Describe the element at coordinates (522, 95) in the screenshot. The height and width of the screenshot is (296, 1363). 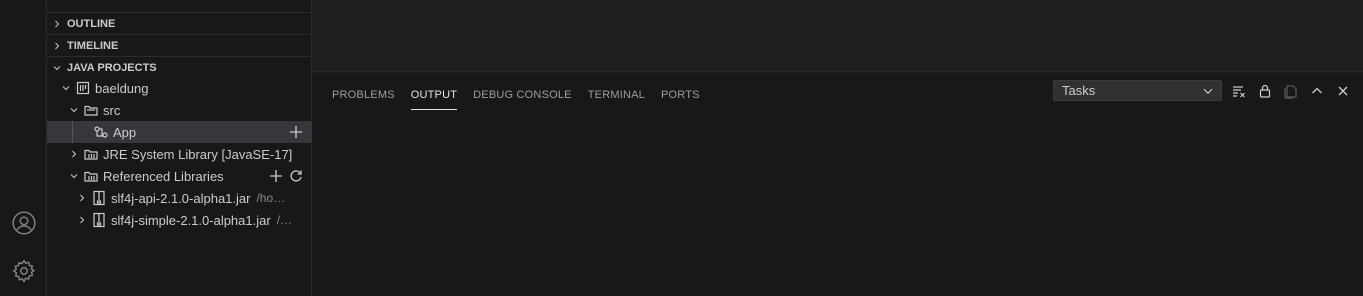
I see `tab-debug-console: DEBUG CONSOLE` at that location.